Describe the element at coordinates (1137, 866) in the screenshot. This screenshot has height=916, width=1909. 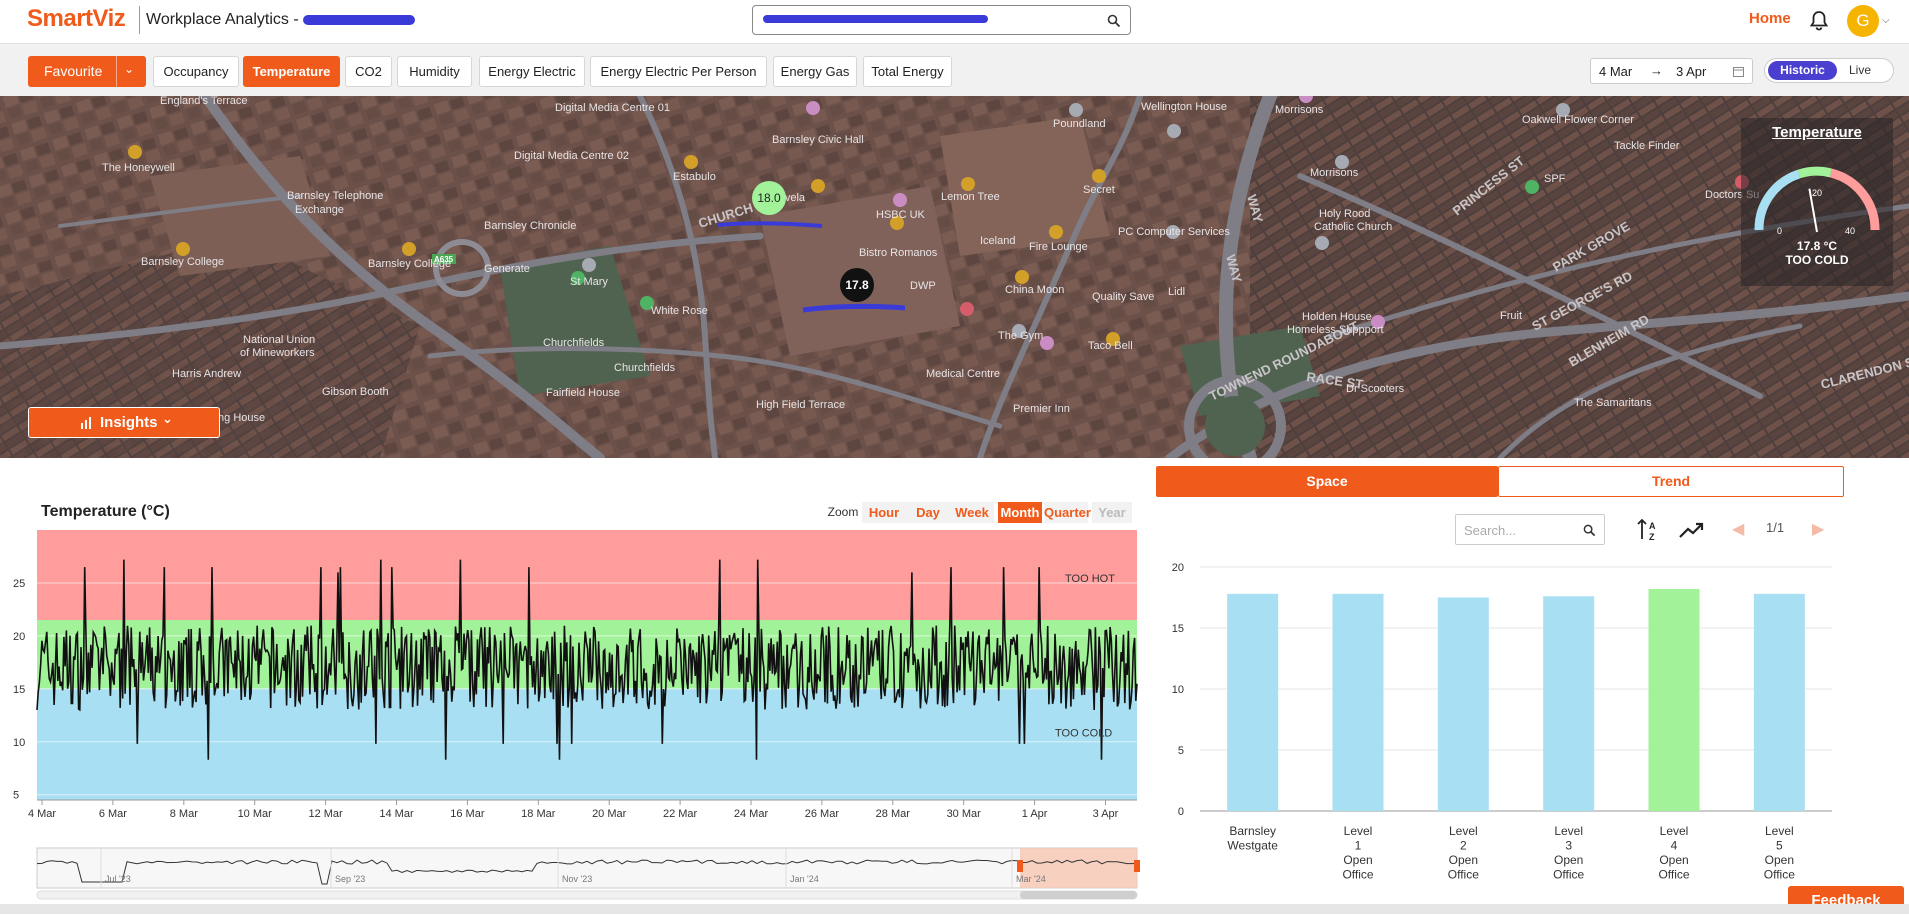
I see `navigator-handle-right` at that location.